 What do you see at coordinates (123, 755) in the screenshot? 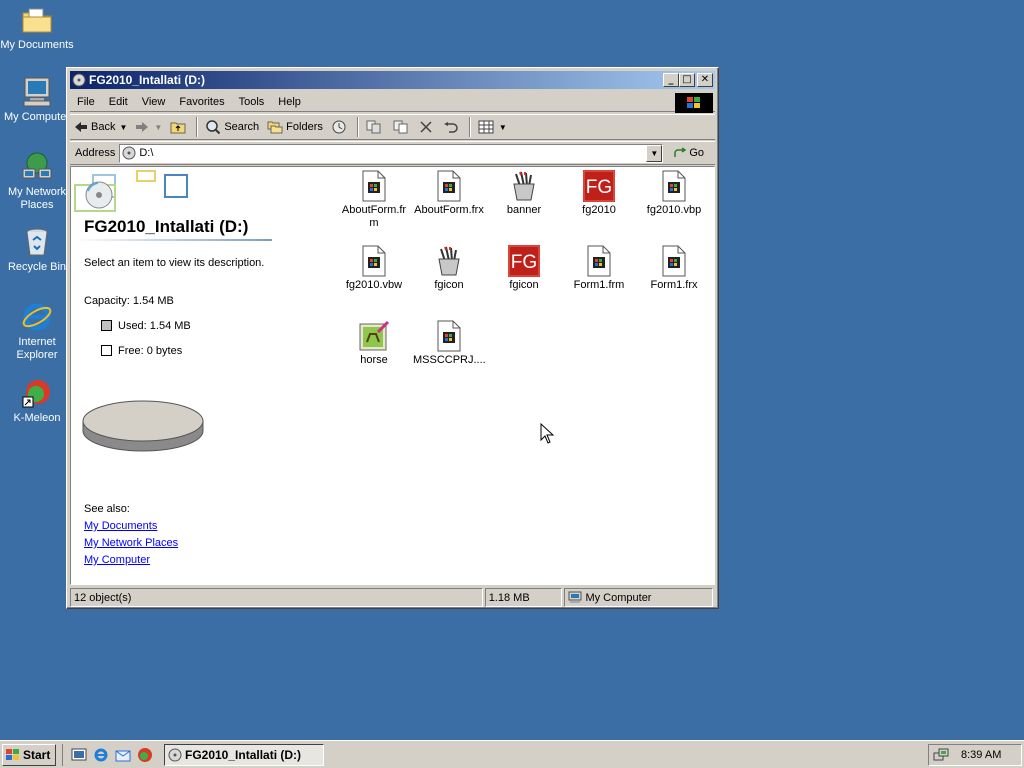
I see `outlook-express-icon` at bounding box center [123, 755].